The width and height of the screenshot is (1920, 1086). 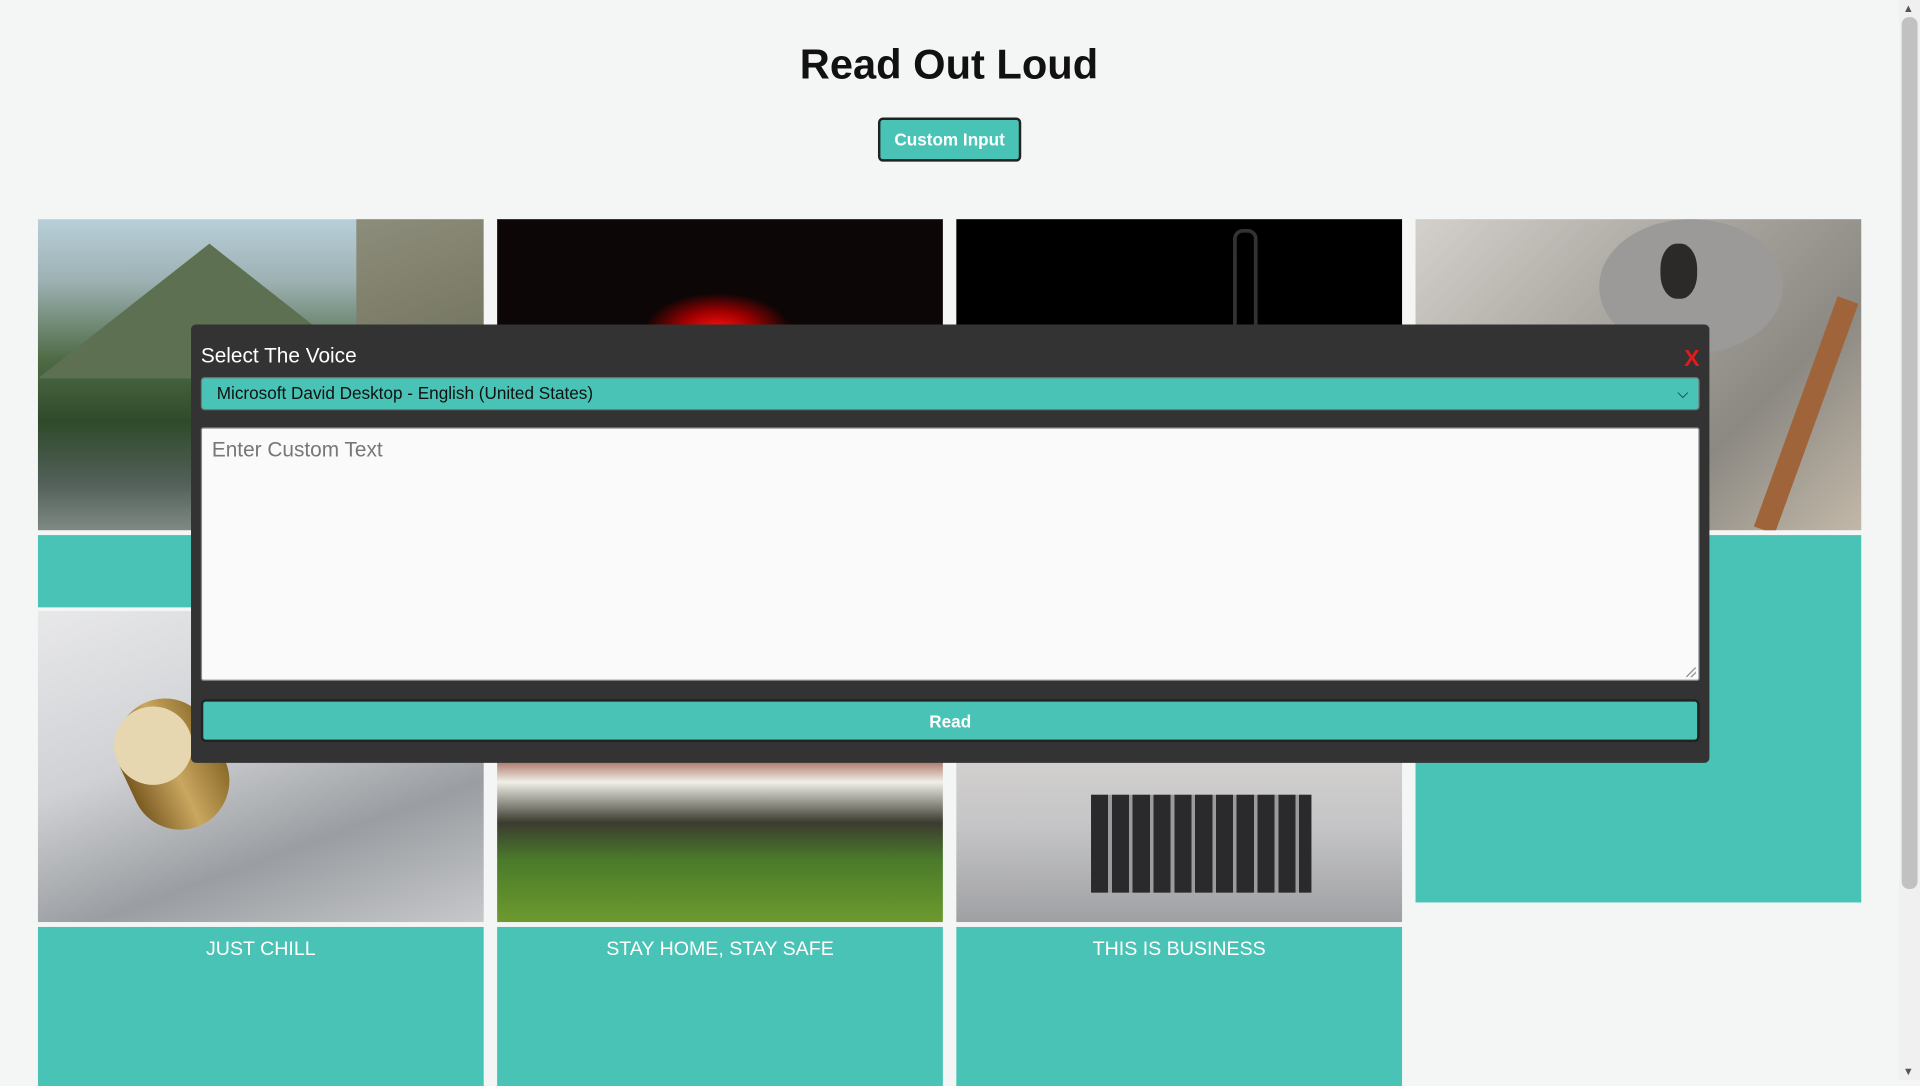 I want to click on card-caption: STAY HOME, STAY SAFE, so click(x=720, y=1006).